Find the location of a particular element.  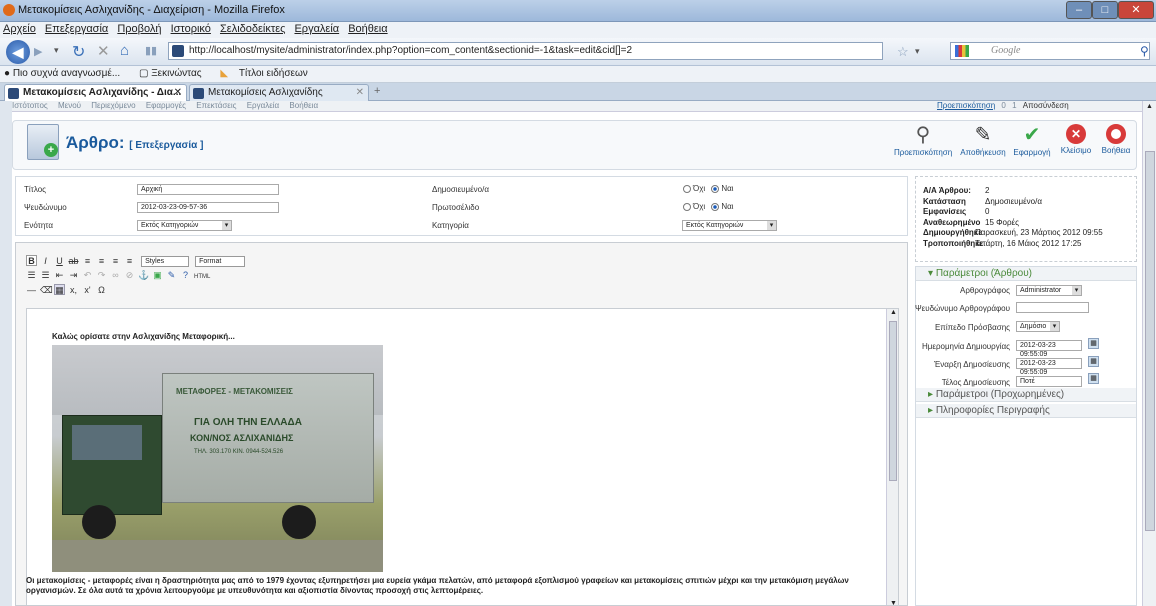

maximize-button: □ is located at coordinates (1105, 10).